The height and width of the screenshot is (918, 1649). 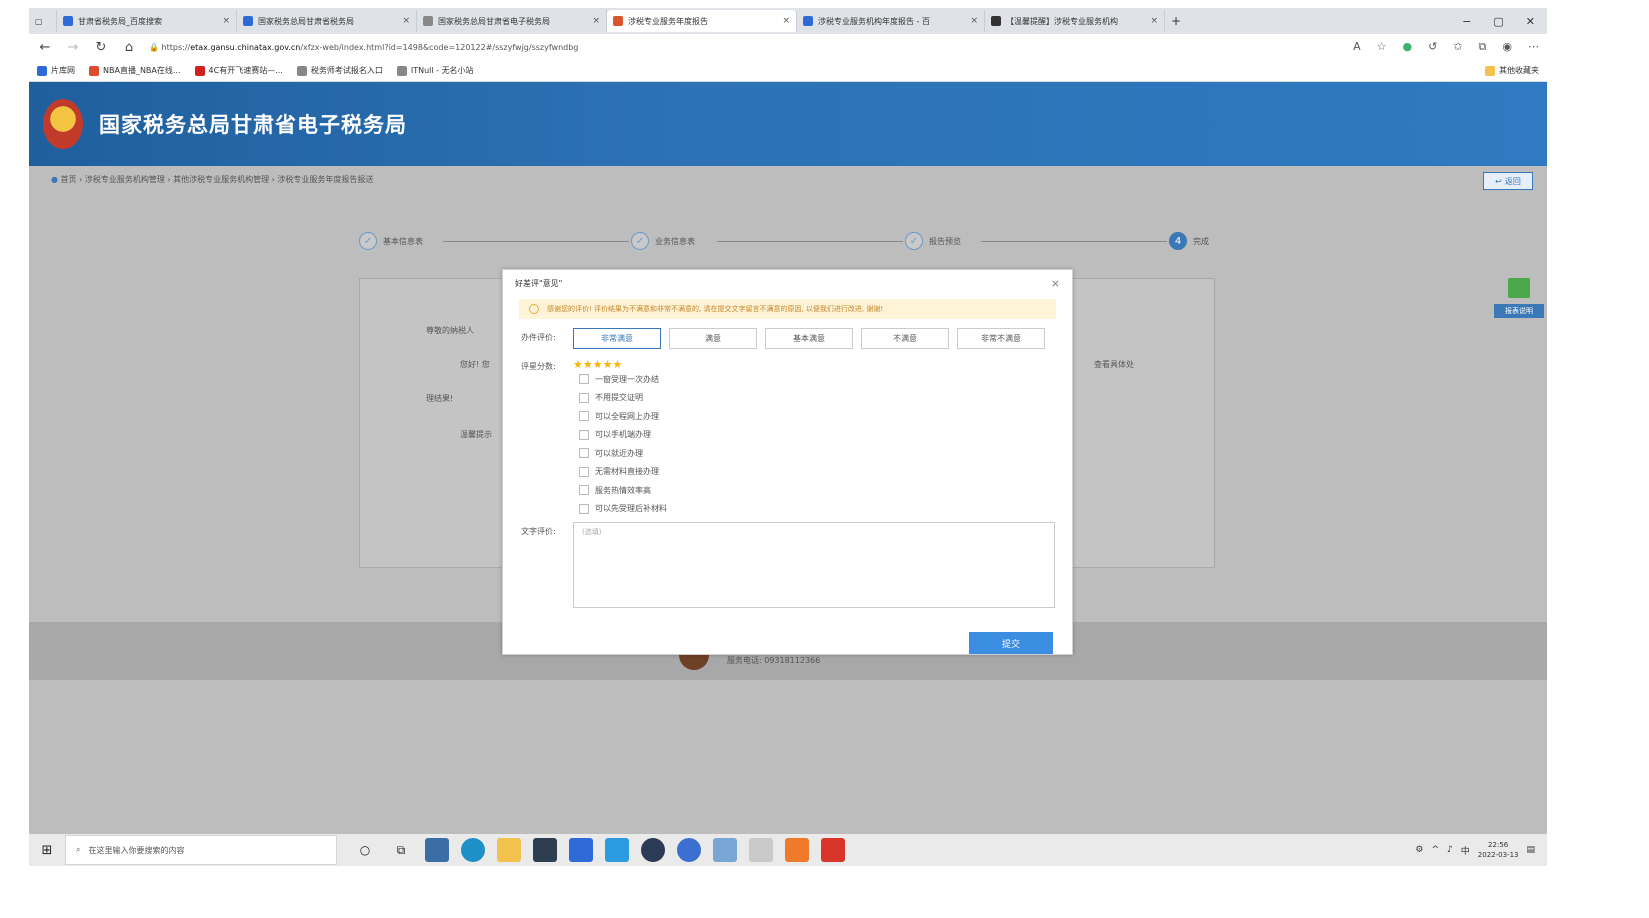 I want to click on bookmark-item: ITNull - 无名小站, so click(x=435, y=70).